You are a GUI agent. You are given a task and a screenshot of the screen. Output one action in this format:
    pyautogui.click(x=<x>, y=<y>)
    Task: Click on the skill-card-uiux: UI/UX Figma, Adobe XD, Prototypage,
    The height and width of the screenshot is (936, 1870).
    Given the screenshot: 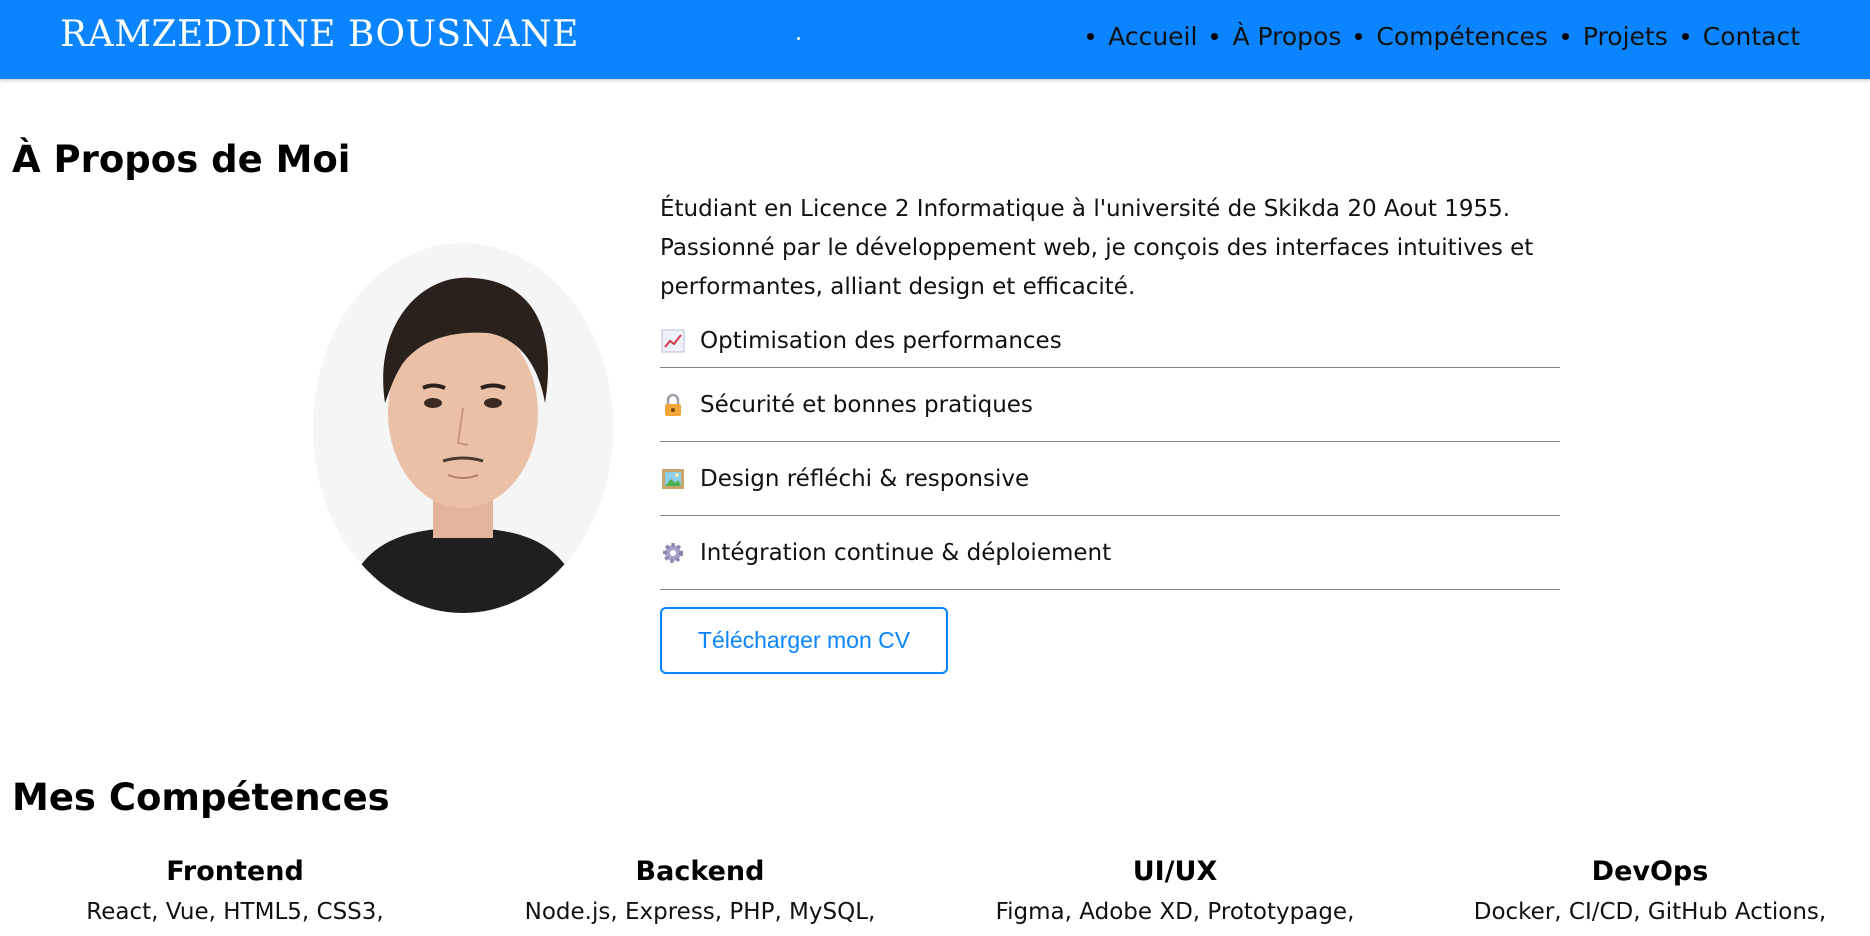 What is the action you would take?
    pyautogui.click(x=1175, y=890)
    